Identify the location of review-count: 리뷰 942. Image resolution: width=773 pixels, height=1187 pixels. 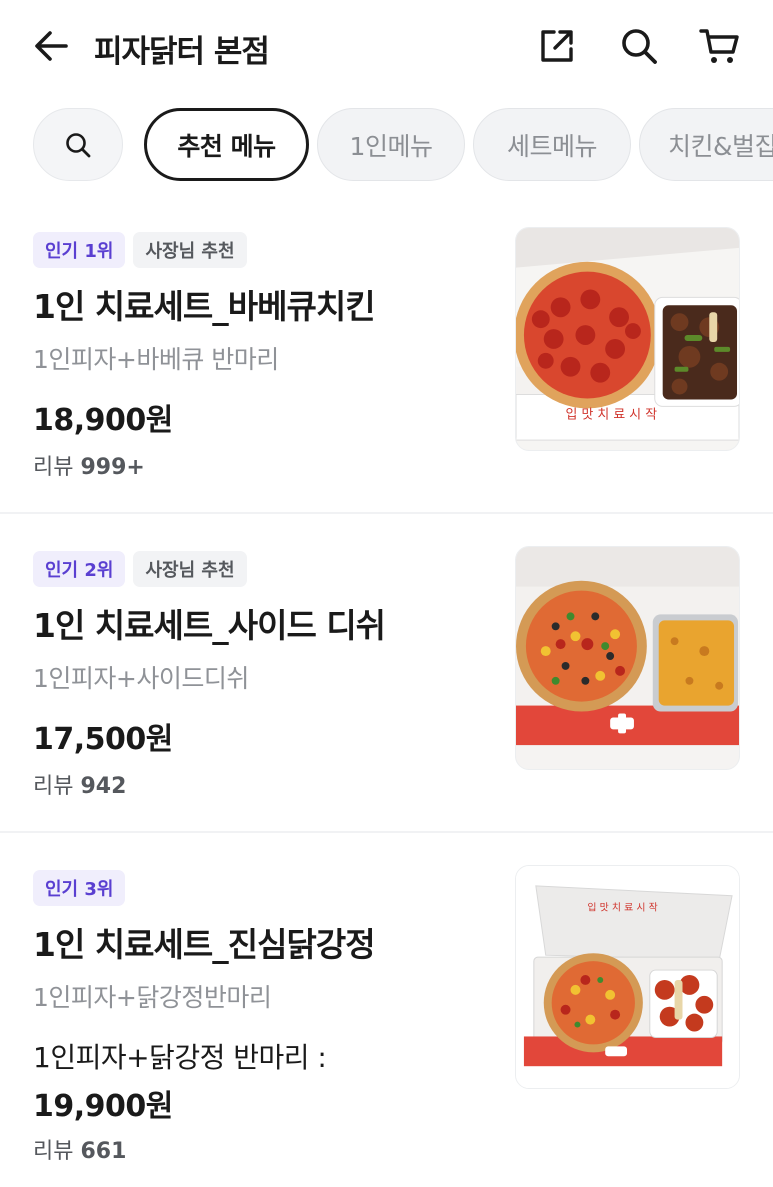
(80, 786).